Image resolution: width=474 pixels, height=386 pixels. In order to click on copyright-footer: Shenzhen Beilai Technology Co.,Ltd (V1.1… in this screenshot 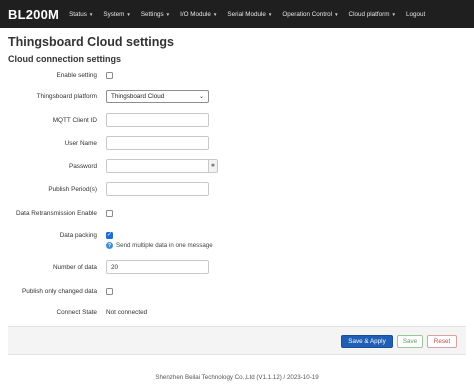, I will do `click(237, 377)`.